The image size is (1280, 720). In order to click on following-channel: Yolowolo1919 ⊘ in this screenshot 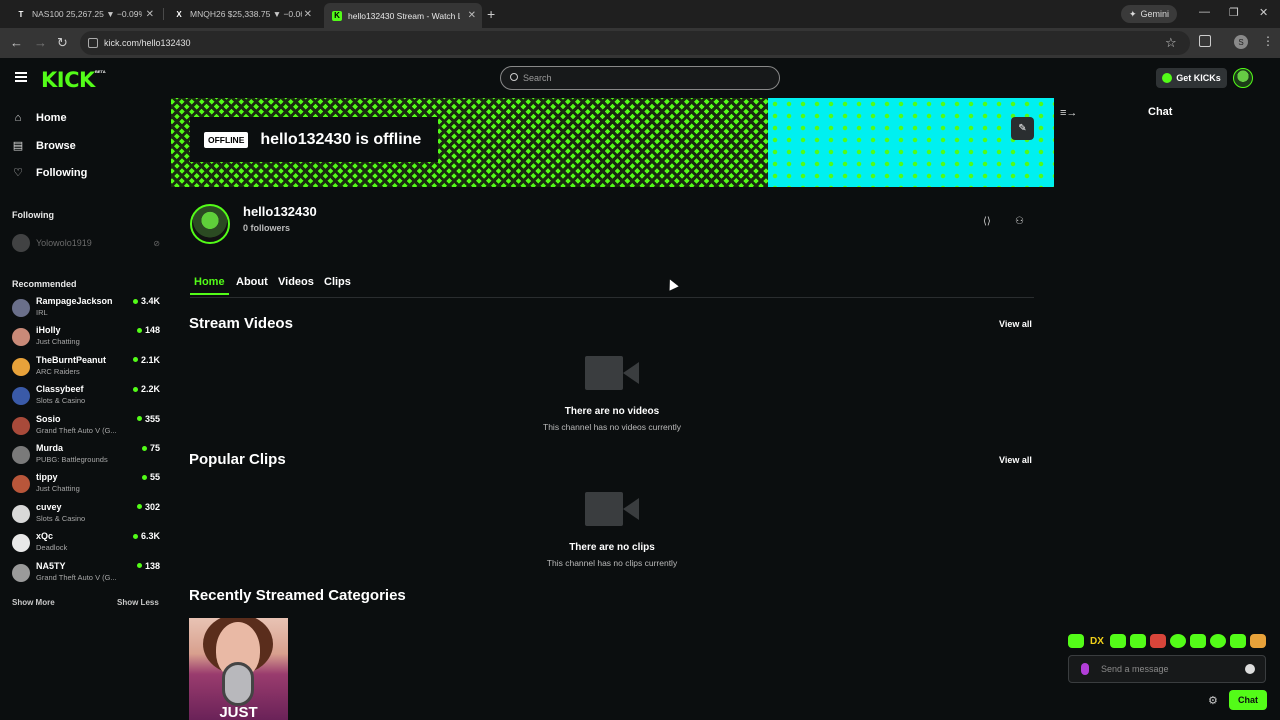, I will do `click(86, 243)`.